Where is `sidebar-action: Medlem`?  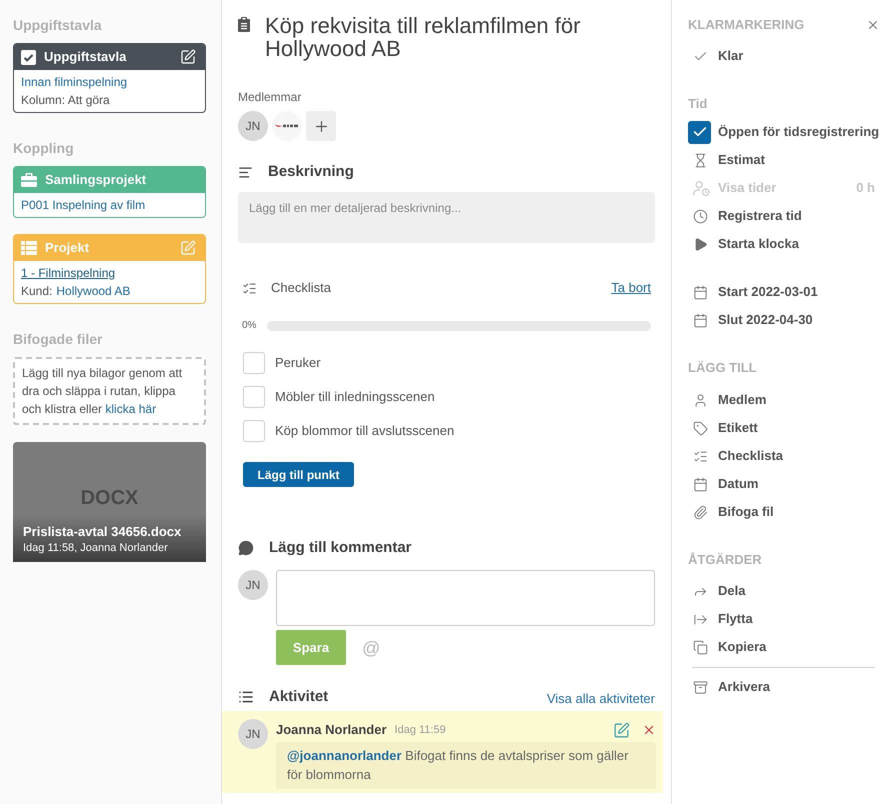
sidebar-action: Medlem is located at coordinates (728, 400).